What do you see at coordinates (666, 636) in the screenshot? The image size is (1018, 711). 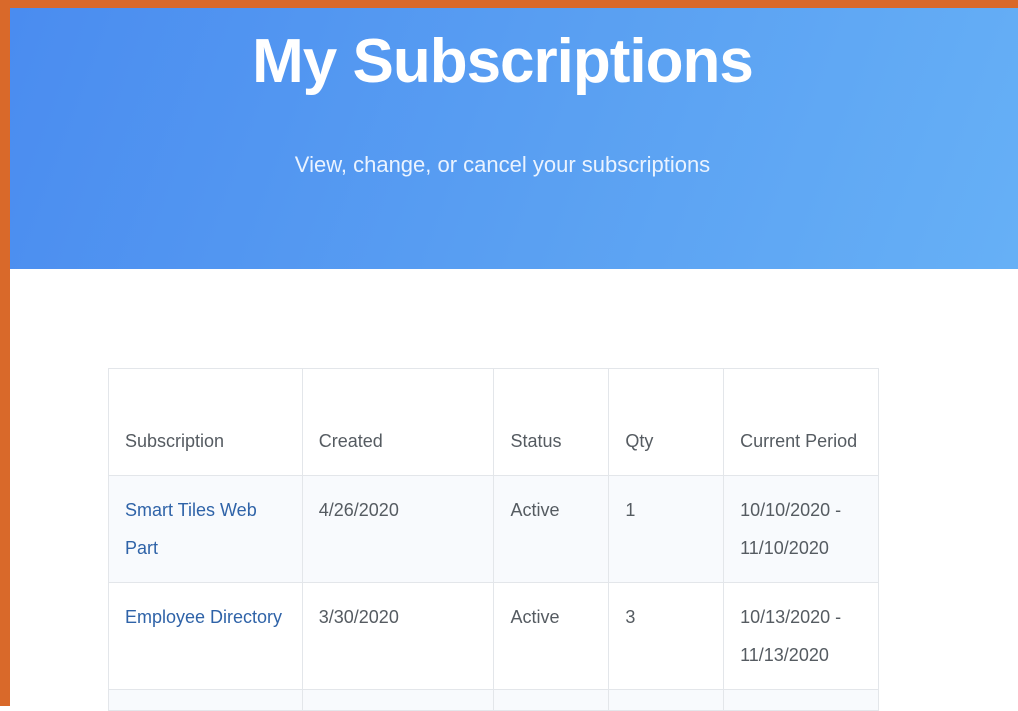 I see `qty-cell: 3` at bounding box center [666, 636].